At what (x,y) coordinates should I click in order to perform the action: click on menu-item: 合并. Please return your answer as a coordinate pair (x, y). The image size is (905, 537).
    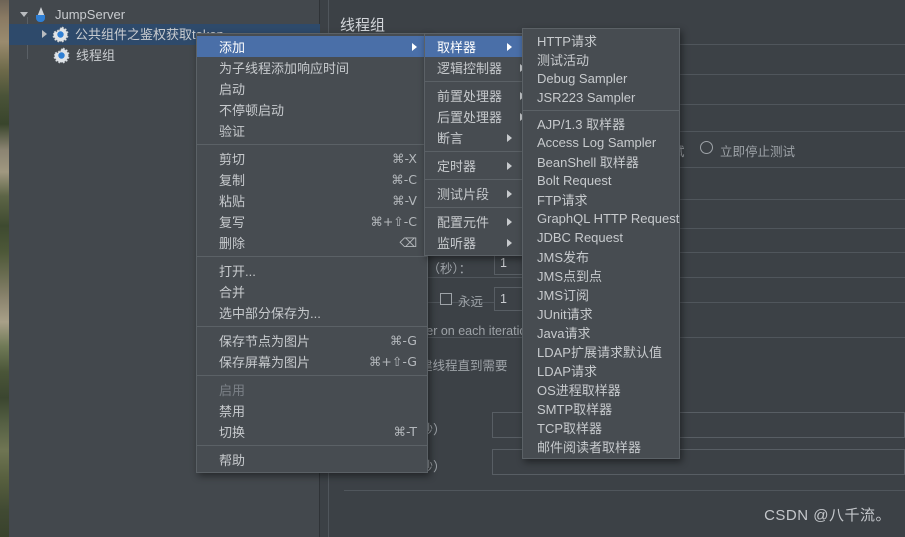
    Looking at the image, I should click on (312, 291).